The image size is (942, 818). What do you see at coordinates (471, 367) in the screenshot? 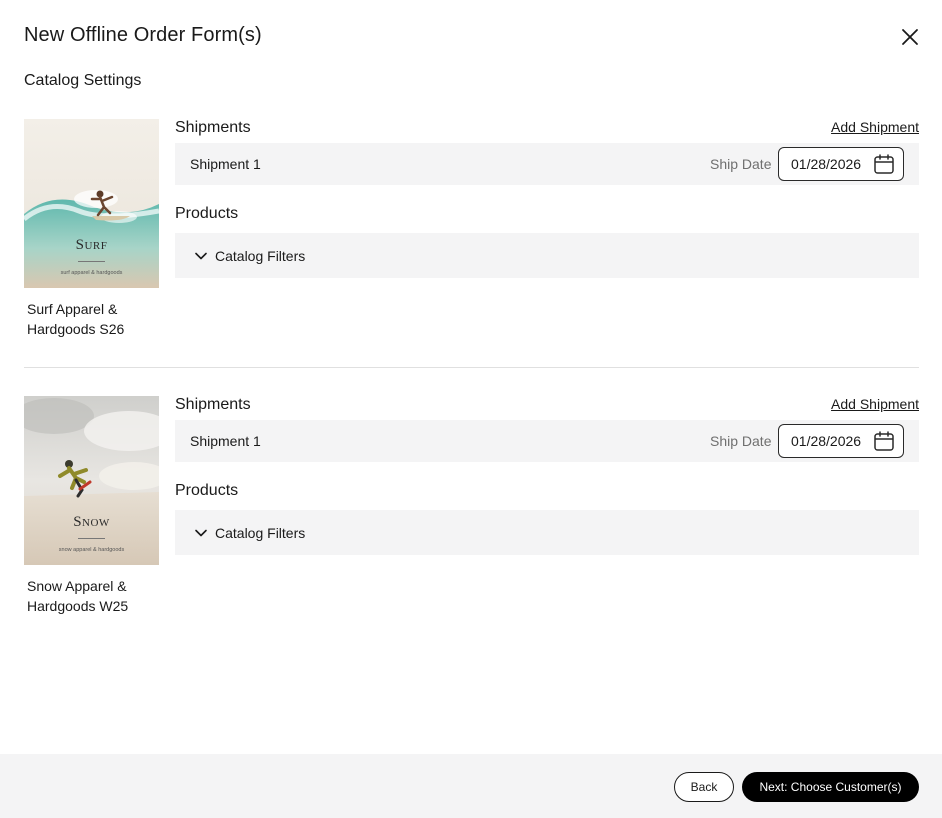
I see `section-divider` at bounding box center [471, 367].